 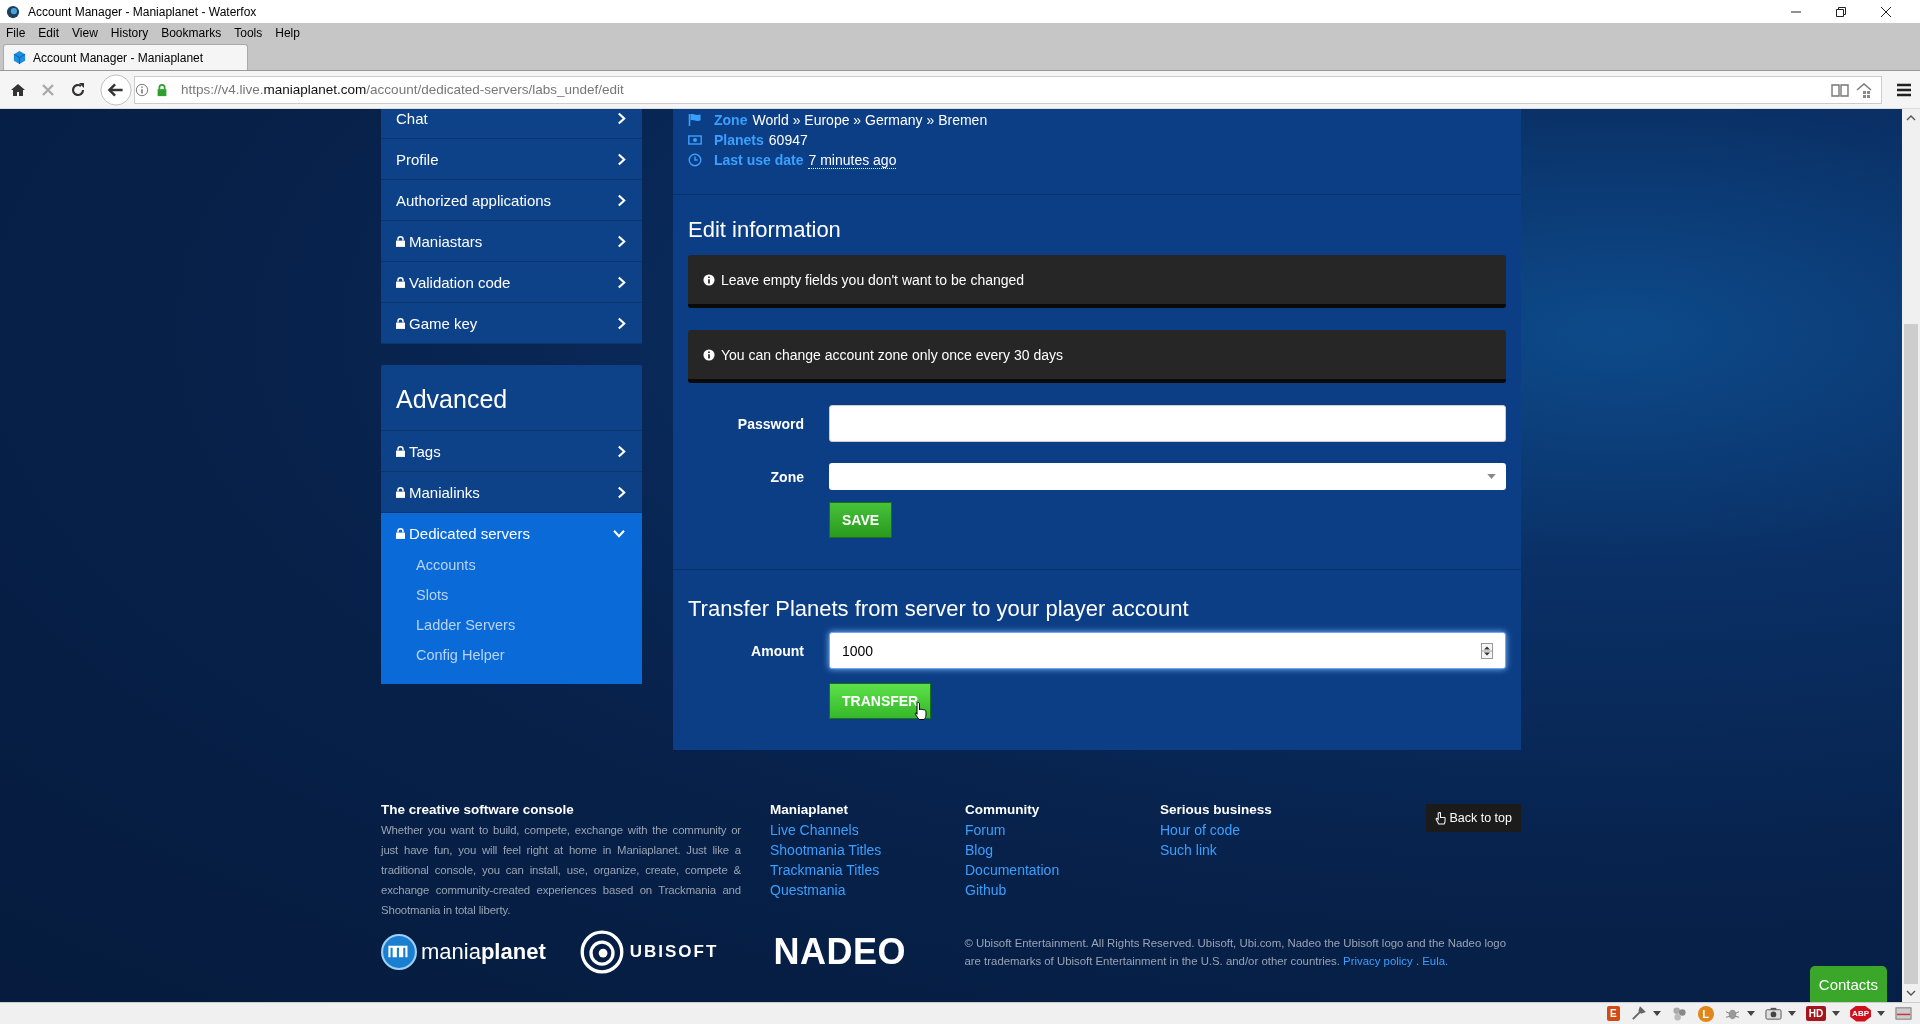 I want to click on flag-icon, so click(x=695, y=120).